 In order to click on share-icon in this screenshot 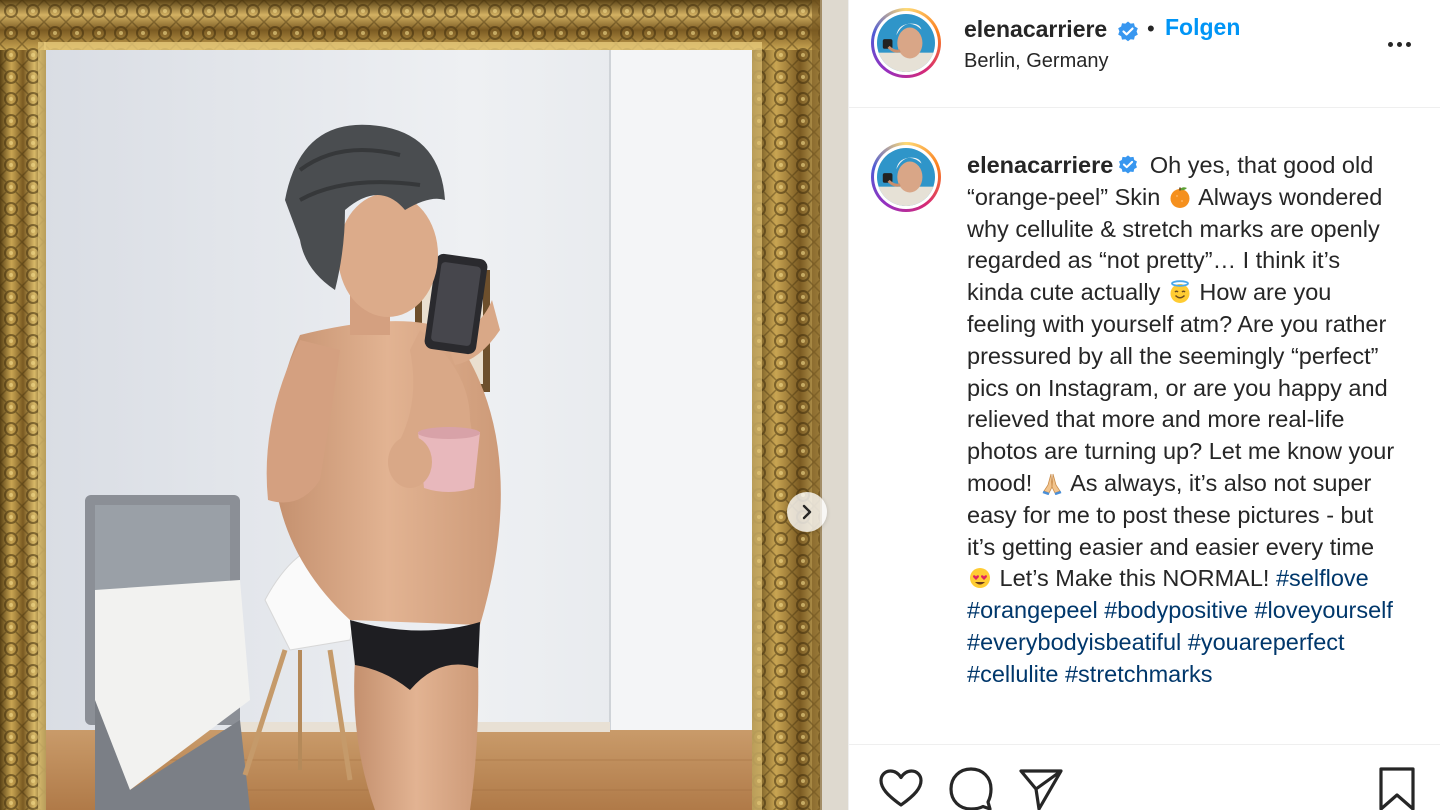, I will do `click(1041, 787)`.